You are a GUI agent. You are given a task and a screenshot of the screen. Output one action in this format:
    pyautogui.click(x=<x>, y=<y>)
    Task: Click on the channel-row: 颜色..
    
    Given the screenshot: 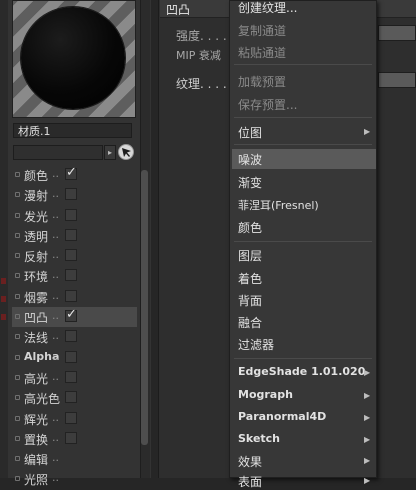 What is the action you would take?
    pyautogui.click(x=74, y=175)
    